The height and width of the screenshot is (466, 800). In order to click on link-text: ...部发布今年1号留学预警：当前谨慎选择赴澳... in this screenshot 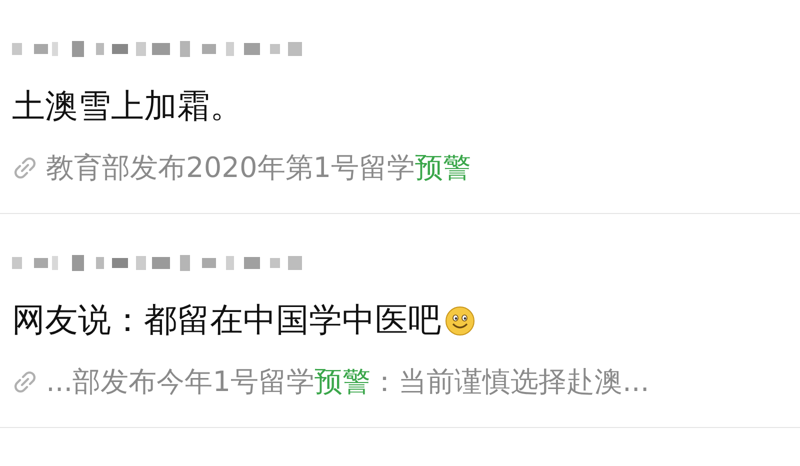, I will do `click(348, 382)`.